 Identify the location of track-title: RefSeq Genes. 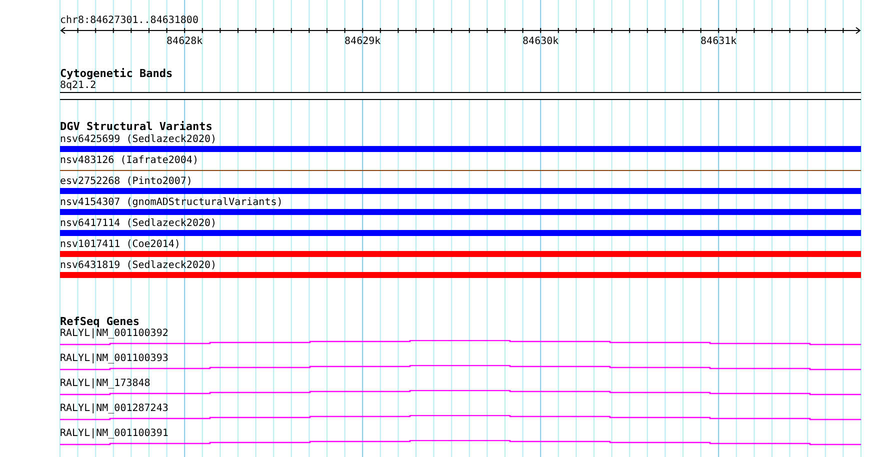
(100, 321).